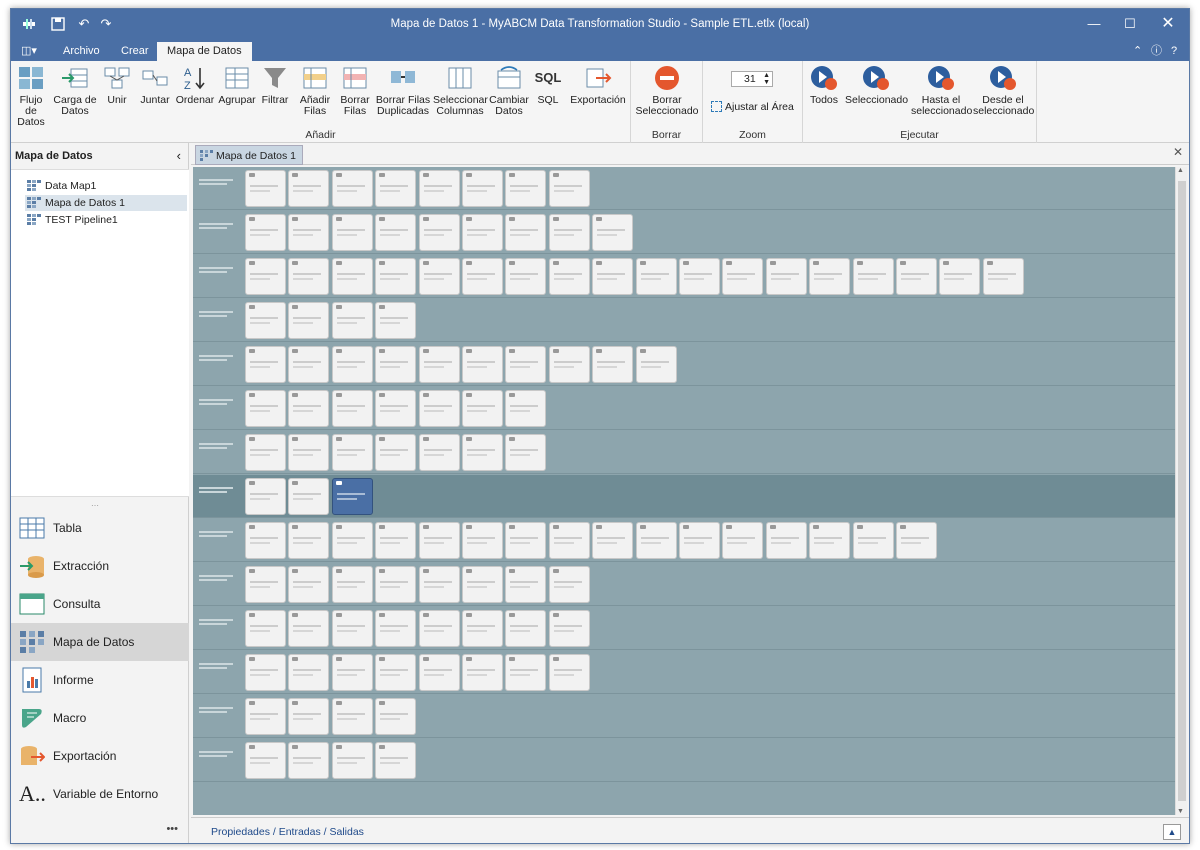 The image size is (1200, 850). What do you see at coordinates (195, 85) in the screenshot?
I see `ordenar-button: AZ Ordenar` at bounding box center [195, 85].